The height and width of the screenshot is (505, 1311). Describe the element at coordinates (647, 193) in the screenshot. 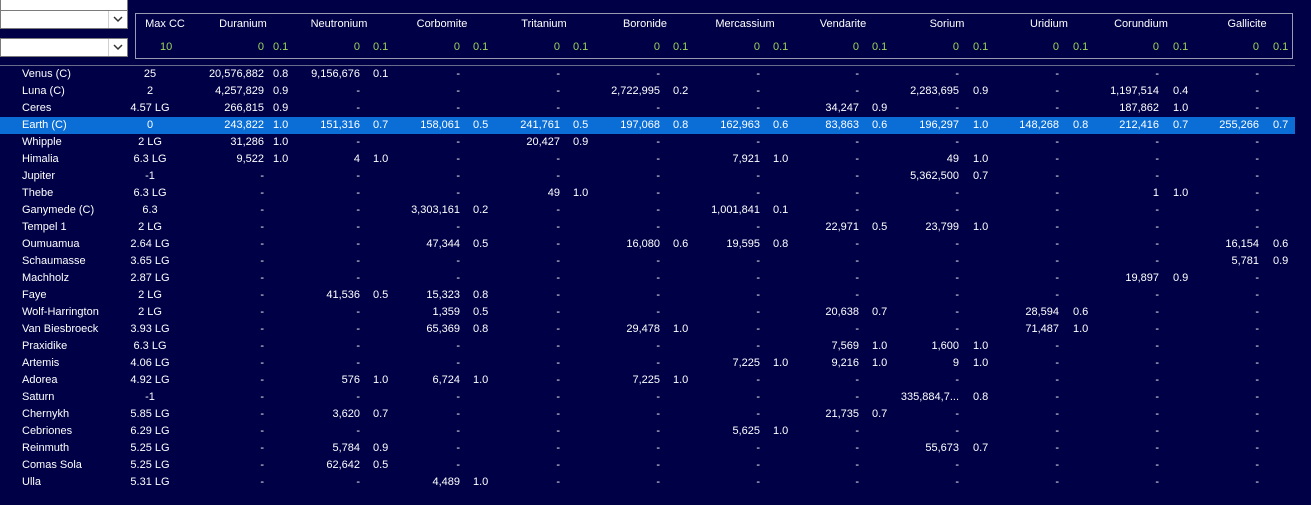

I see `table-row: Thebe 6.3 LG - - -49 1.0- - - - -1 1.0-` at that location.